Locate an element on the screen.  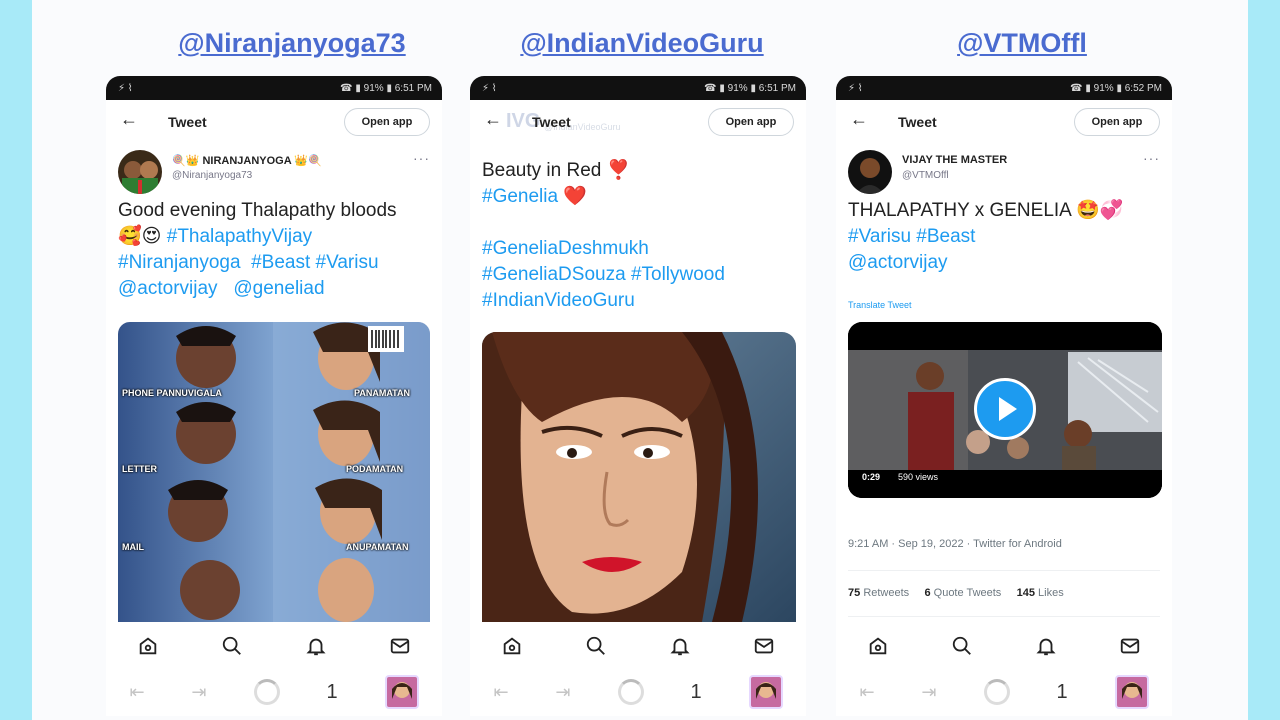
retweets-label: Retweets is located at coordinates (886, 593).